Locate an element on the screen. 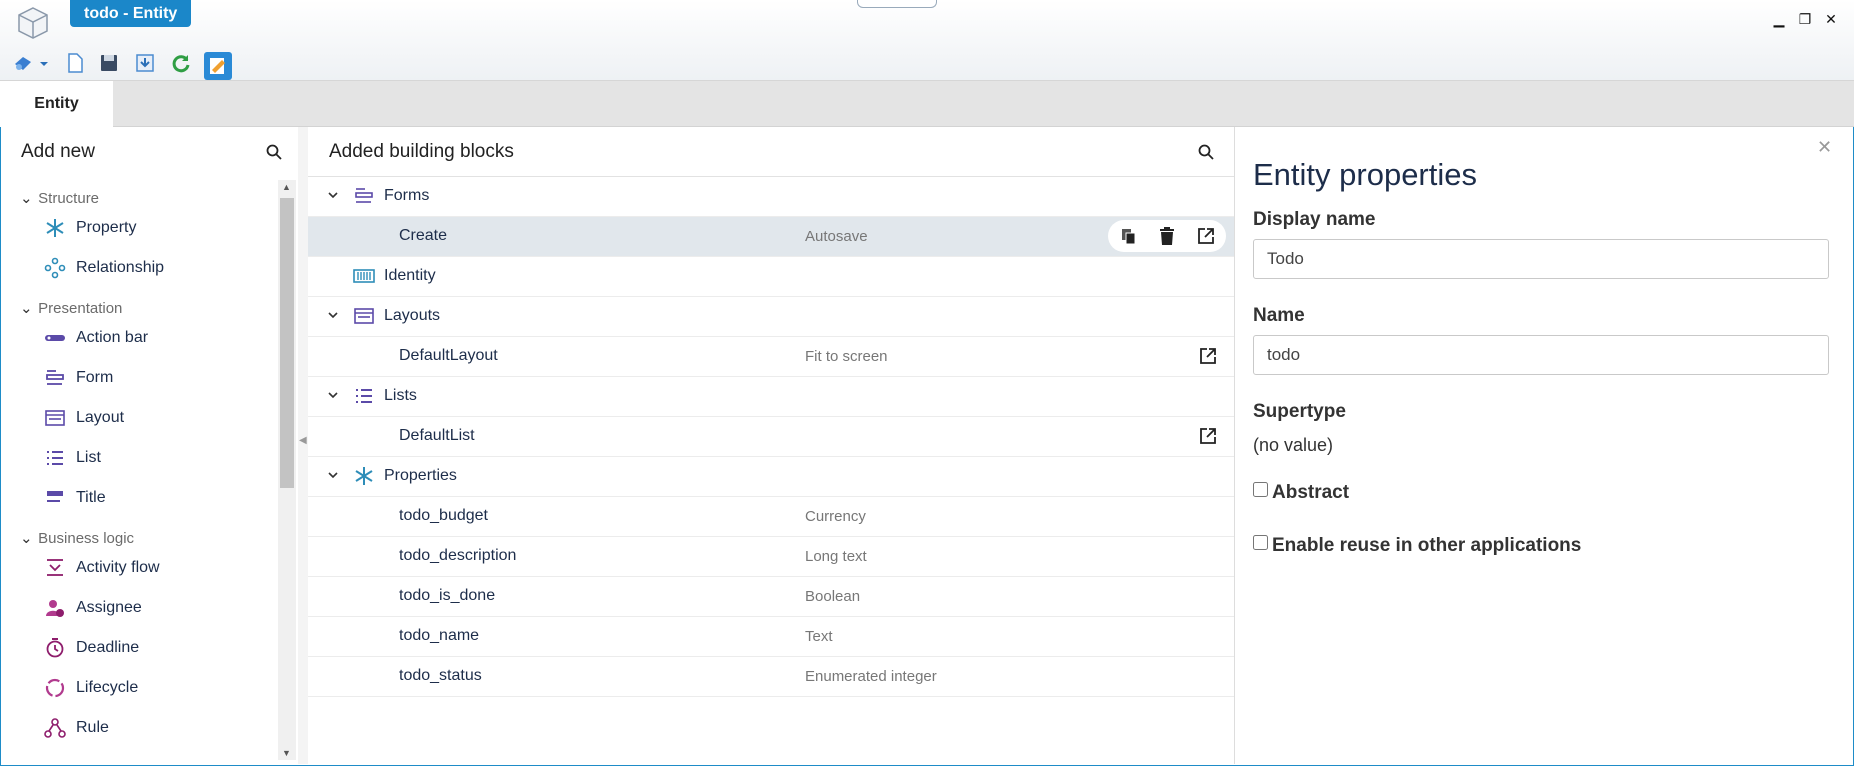  property-row: todo_is_done Boolean is located at coordinates (771, 597).